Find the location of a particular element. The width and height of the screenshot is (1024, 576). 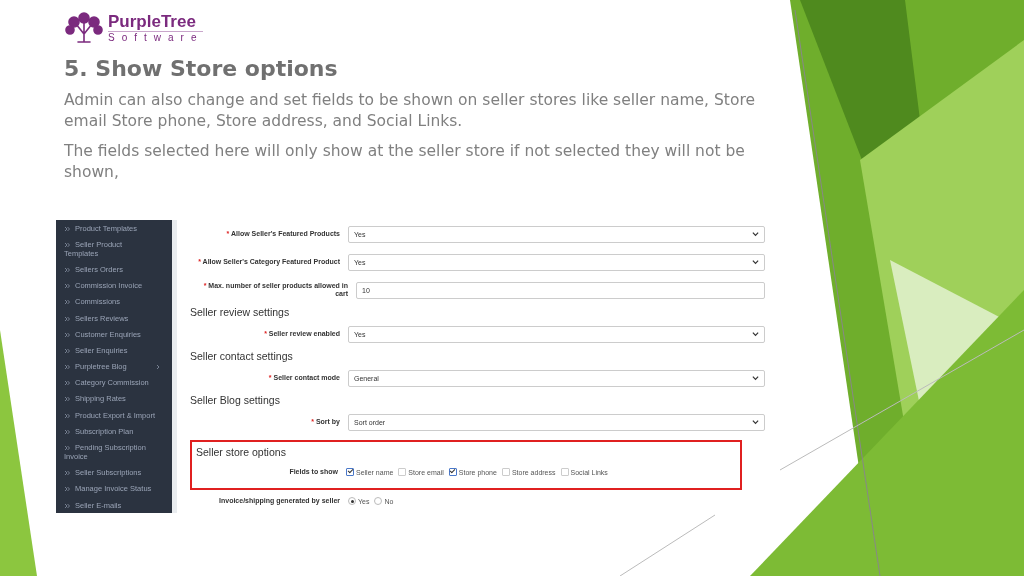

paragraph: The fields selected here will only show at the seller store if not selected they will not be shown, is located at coordinates (405, 162).